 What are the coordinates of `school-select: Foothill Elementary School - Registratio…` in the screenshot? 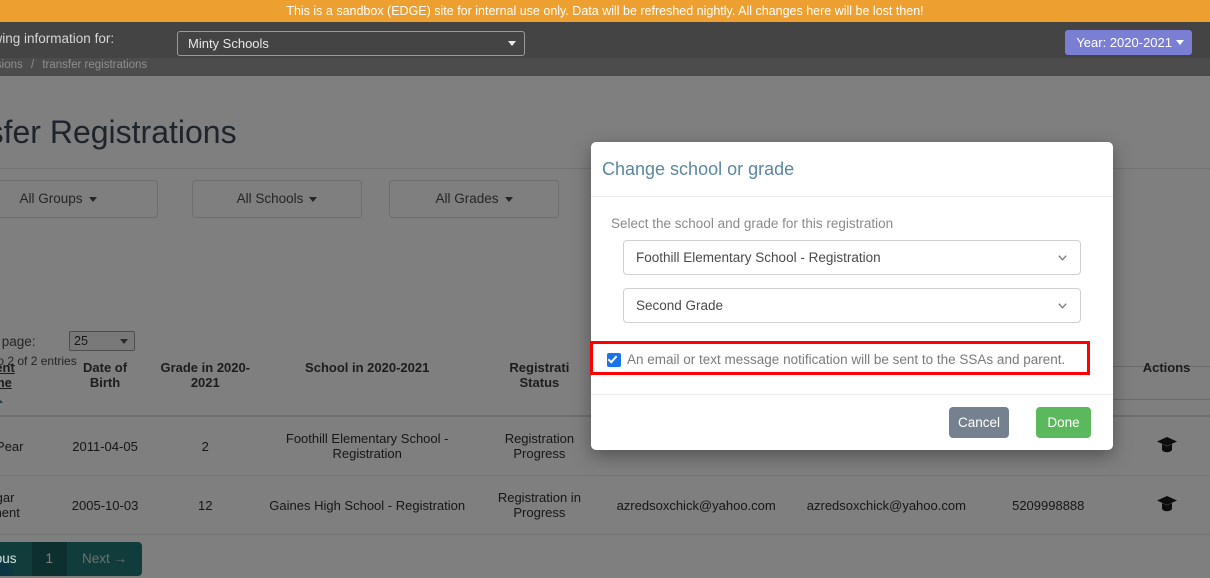 It's located at (852, 257).